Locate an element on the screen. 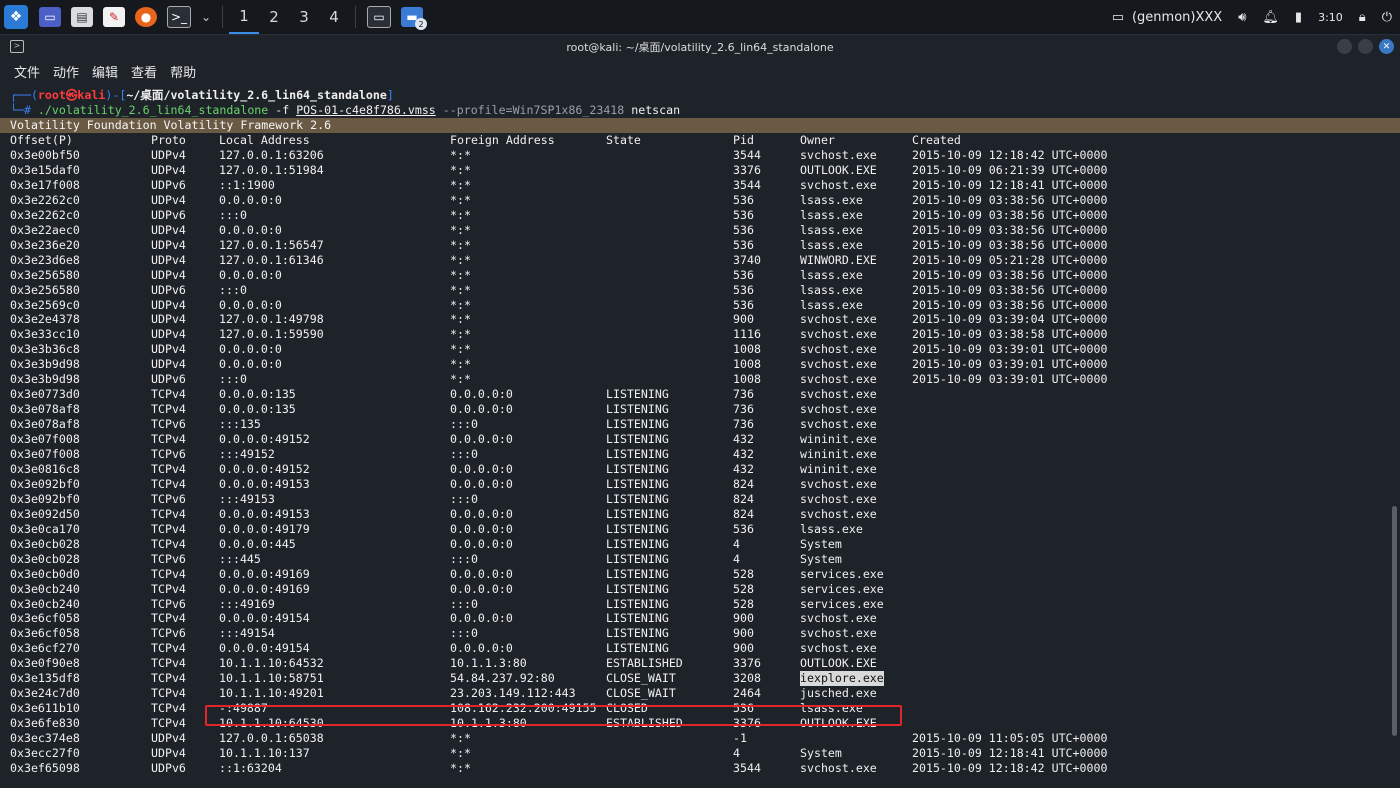  text-editor-icon: ✎ is located at coordinates (114, 17).